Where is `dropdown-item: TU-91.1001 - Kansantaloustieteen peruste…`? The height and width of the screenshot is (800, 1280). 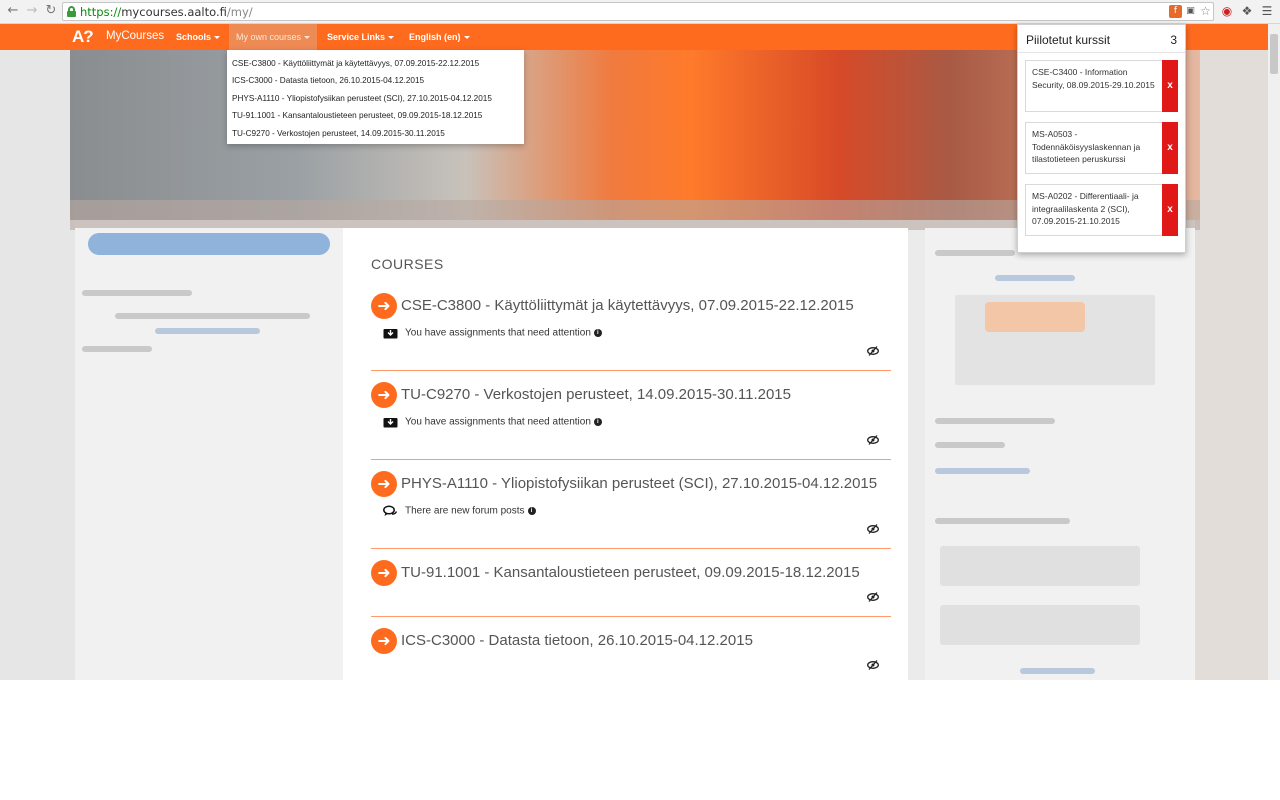
dropdown-item: TU-91.1001 - Kansantaloustieteen peruste… is located at coordinates (375, 115).